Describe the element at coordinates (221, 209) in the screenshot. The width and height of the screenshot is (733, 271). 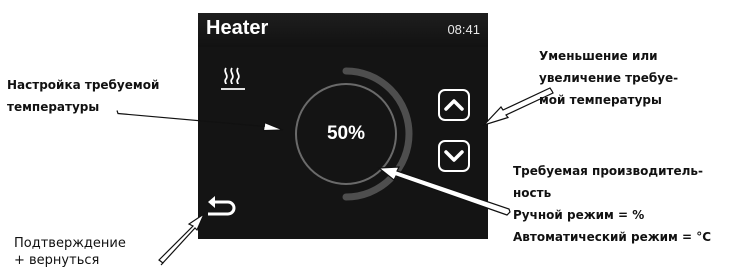
I see `back-arrow-icon` at that location.